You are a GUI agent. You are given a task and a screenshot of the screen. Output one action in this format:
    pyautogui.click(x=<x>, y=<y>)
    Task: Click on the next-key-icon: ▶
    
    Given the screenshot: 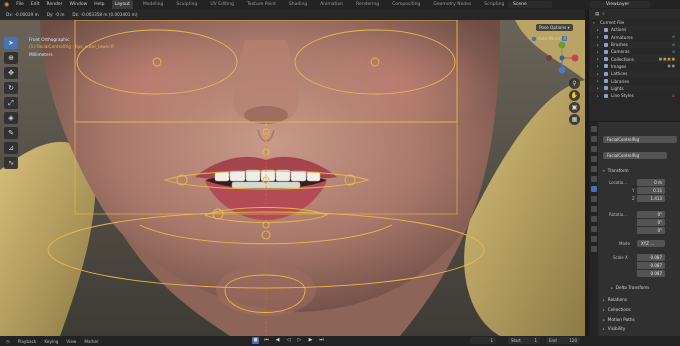 What is the action you would take?
    pyautogui.click(x=310, y=340)
    